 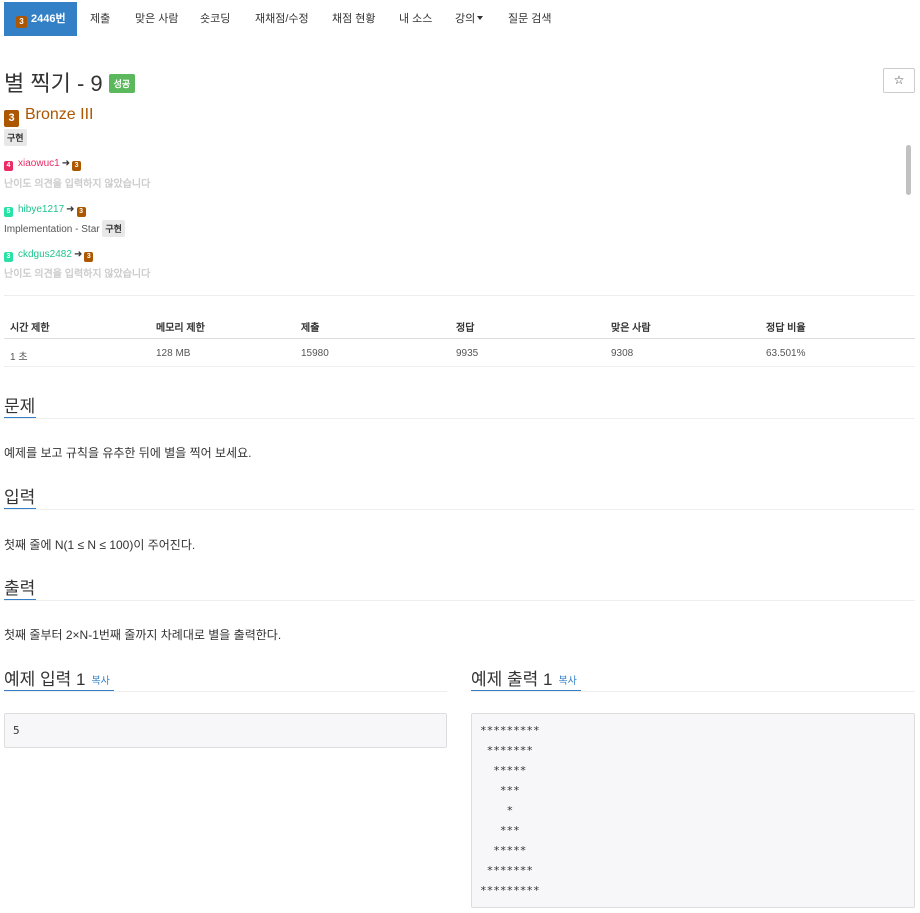 What do you see at coordinates (100, 19) in the screenshot?
I see `nav-submit: 제출` at bounding box center [100, 19].